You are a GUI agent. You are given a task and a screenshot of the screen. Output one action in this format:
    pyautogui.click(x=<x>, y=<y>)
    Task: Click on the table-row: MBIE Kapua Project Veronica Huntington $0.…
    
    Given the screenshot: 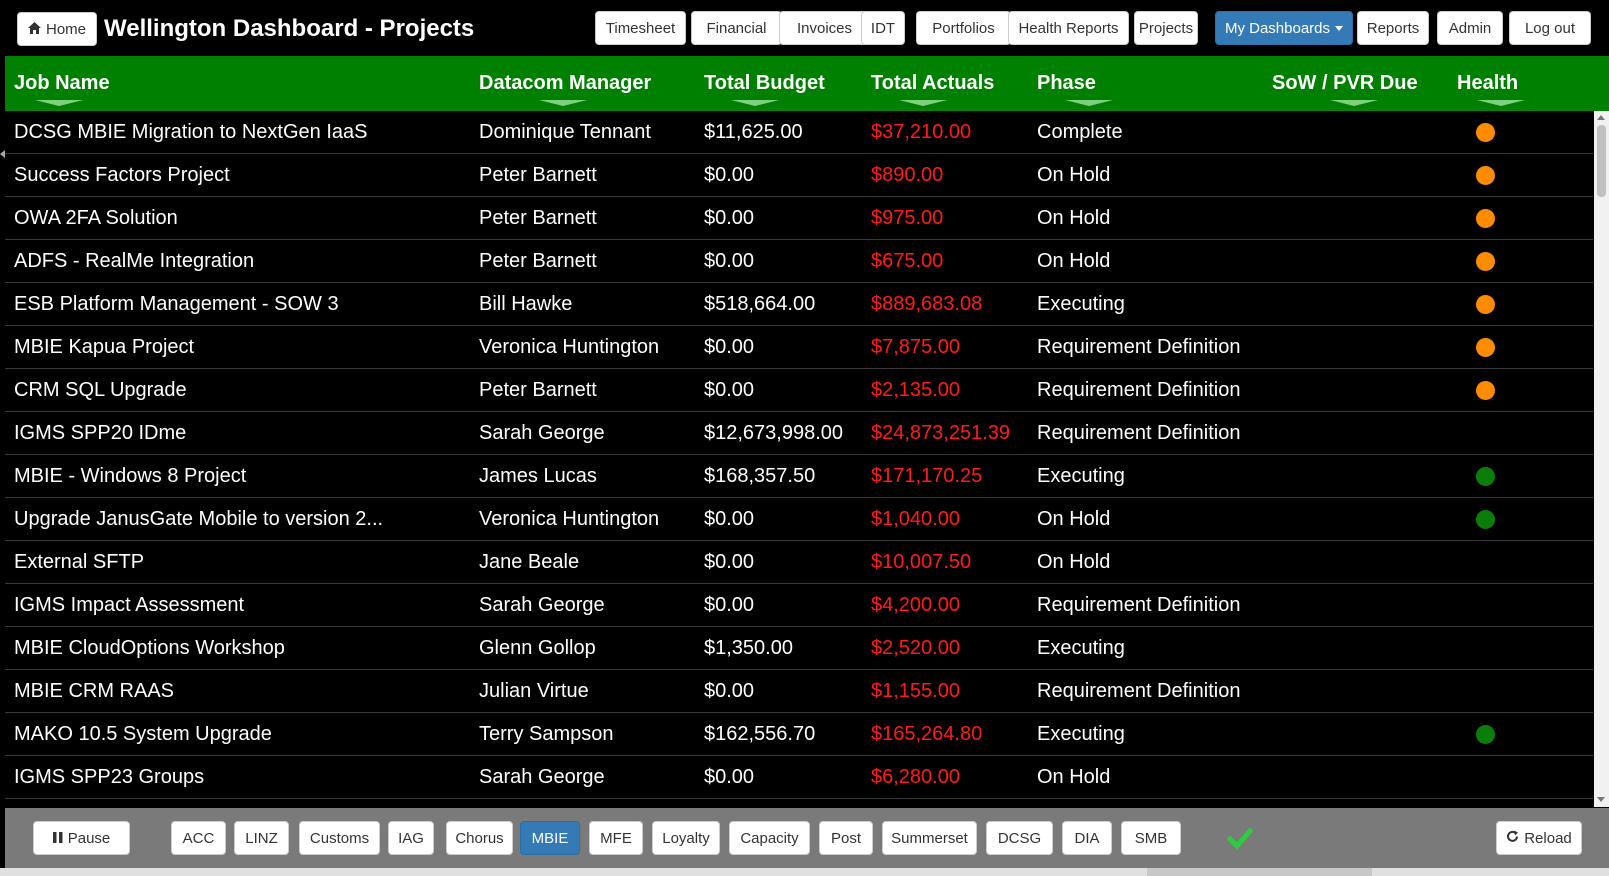 What is the action you would take?
    pyautogui.click(x=799, y=347)
    